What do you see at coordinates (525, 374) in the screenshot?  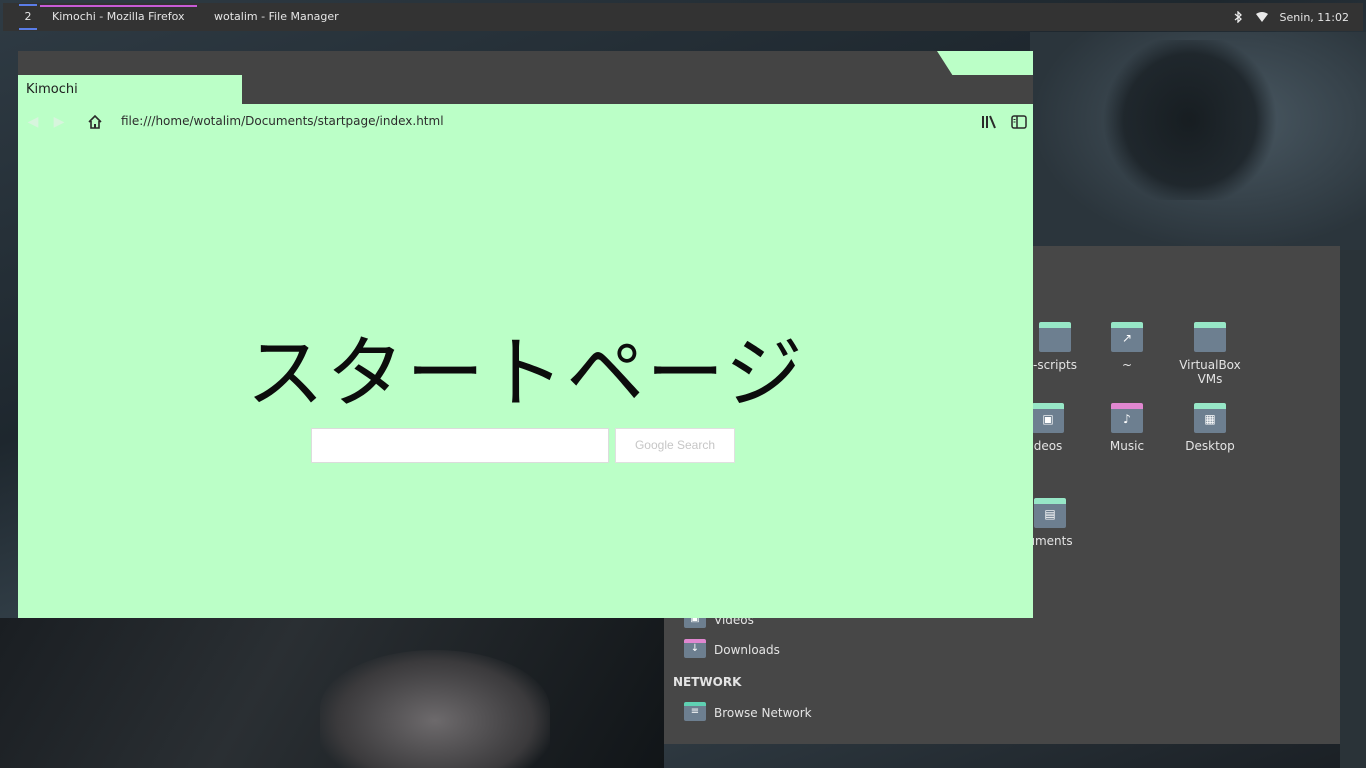 I see `page-title: スタートページ` at bounding box center [525, 374].